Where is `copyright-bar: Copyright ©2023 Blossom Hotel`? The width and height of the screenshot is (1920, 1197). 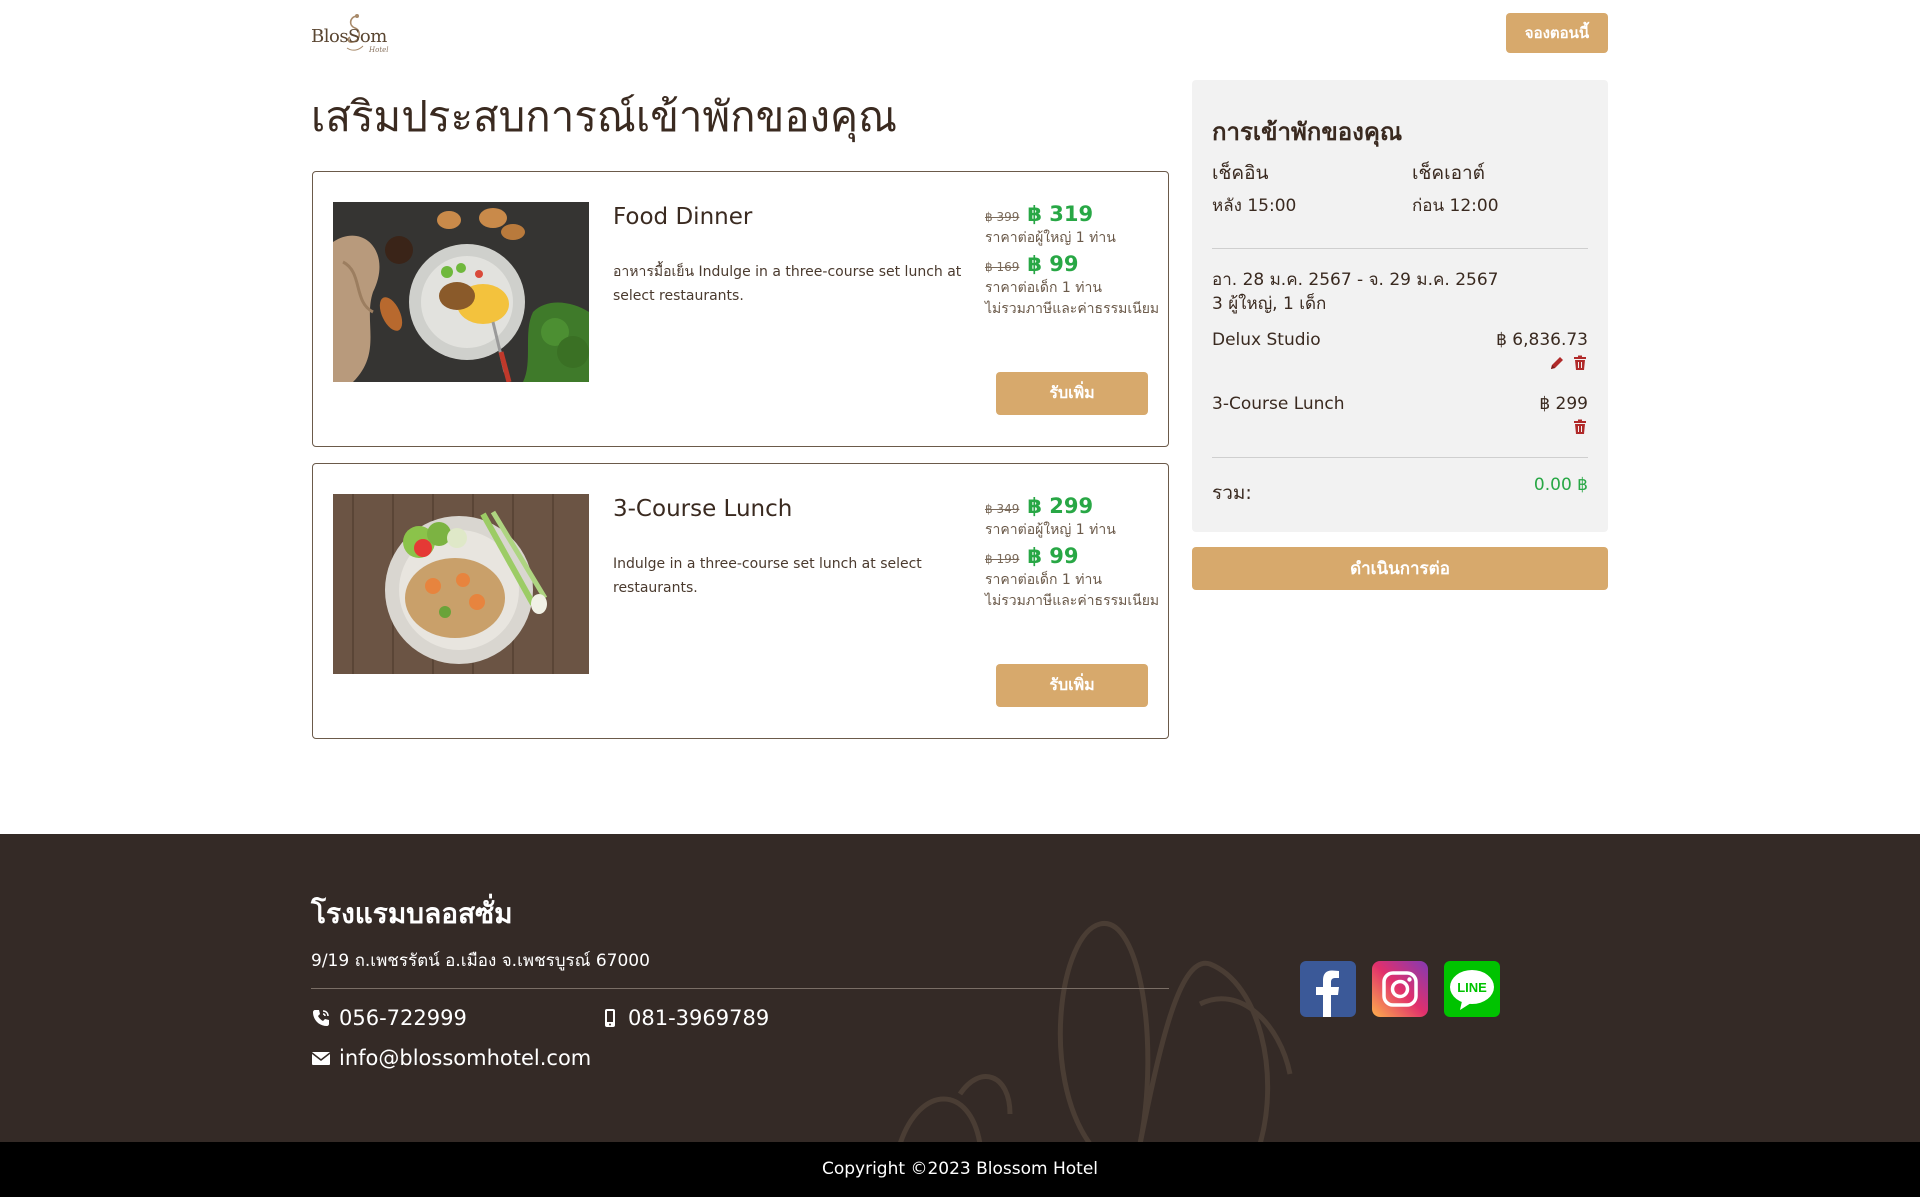 copyright-bar: Copyright ©2023 Blossom Hotel is located at coordinates (960, 1169).